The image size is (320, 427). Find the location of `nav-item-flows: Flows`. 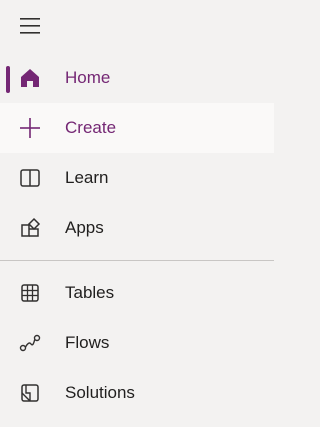

nav-item-flows: Flows is located at coordinates (137, 343).